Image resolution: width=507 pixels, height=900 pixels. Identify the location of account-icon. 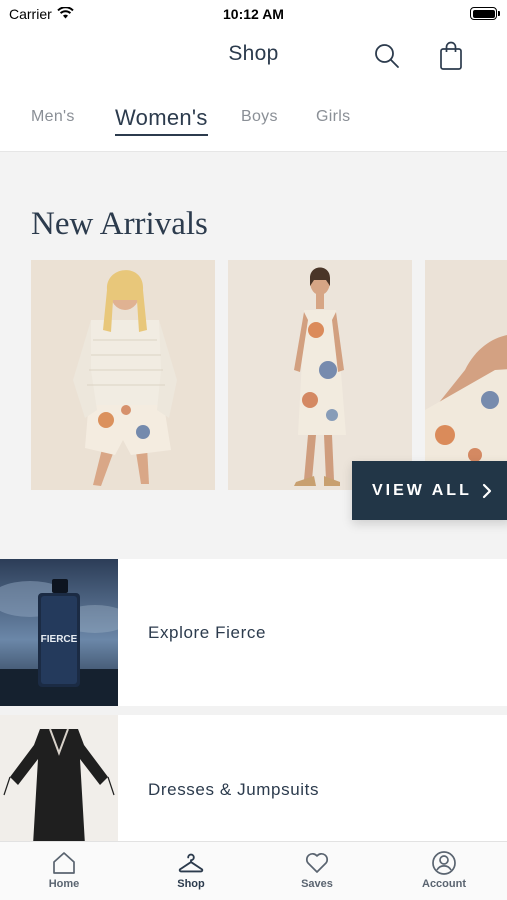
(444, 863).